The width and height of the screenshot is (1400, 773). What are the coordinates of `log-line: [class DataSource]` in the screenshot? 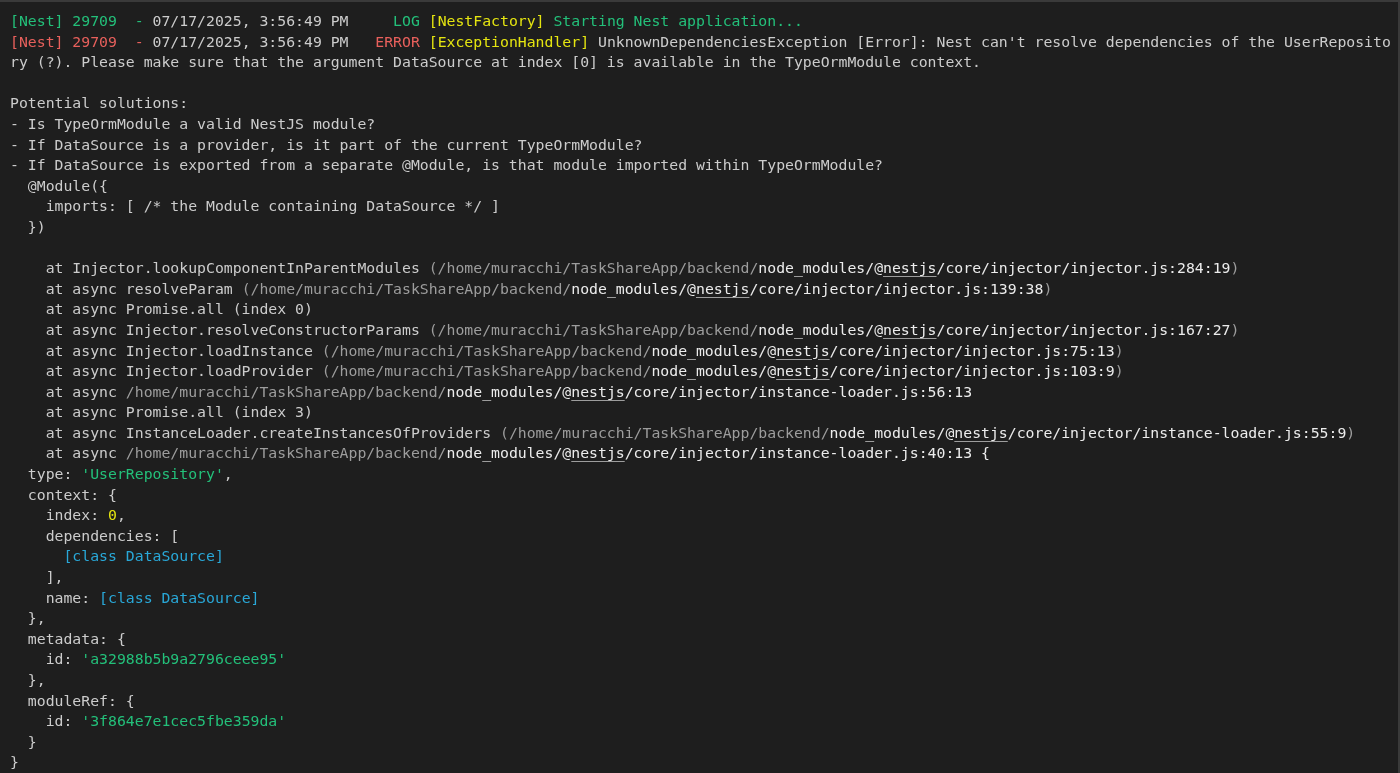 It's located at (143, 556).